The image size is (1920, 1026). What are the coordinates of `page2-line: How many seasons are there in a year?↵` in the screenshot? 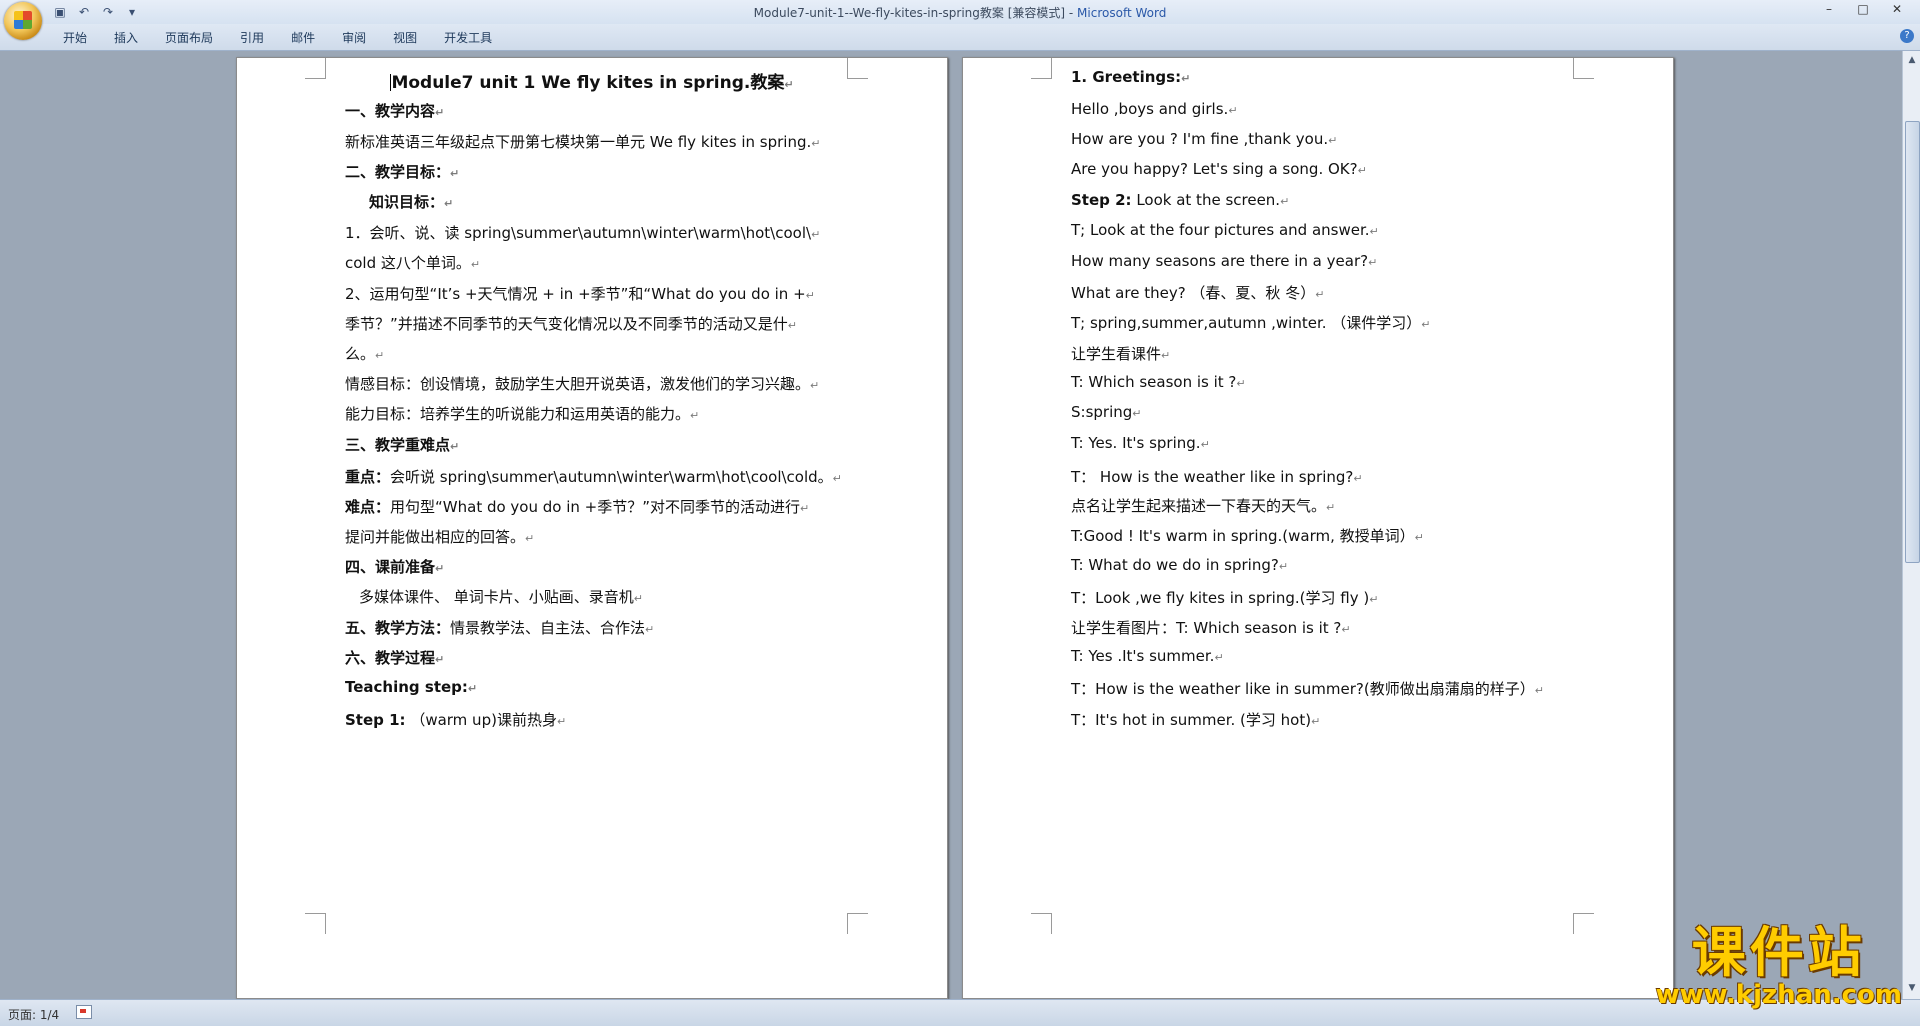 It's located at (1224, 261).